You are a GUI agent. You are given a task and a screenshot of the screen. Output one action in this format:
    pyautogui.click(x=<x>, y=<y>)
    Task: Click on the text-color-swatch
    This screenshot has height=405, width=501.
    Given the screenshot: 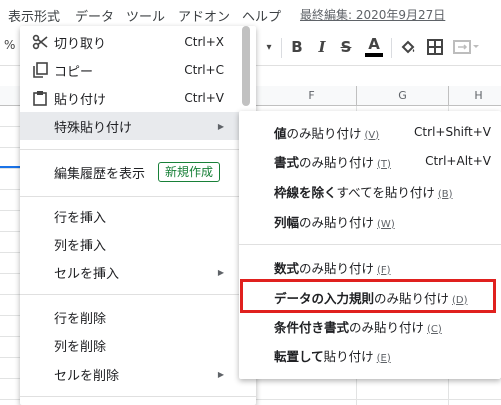 What is the action you would take?
    pyautogui.click(x=374, y=55)
    